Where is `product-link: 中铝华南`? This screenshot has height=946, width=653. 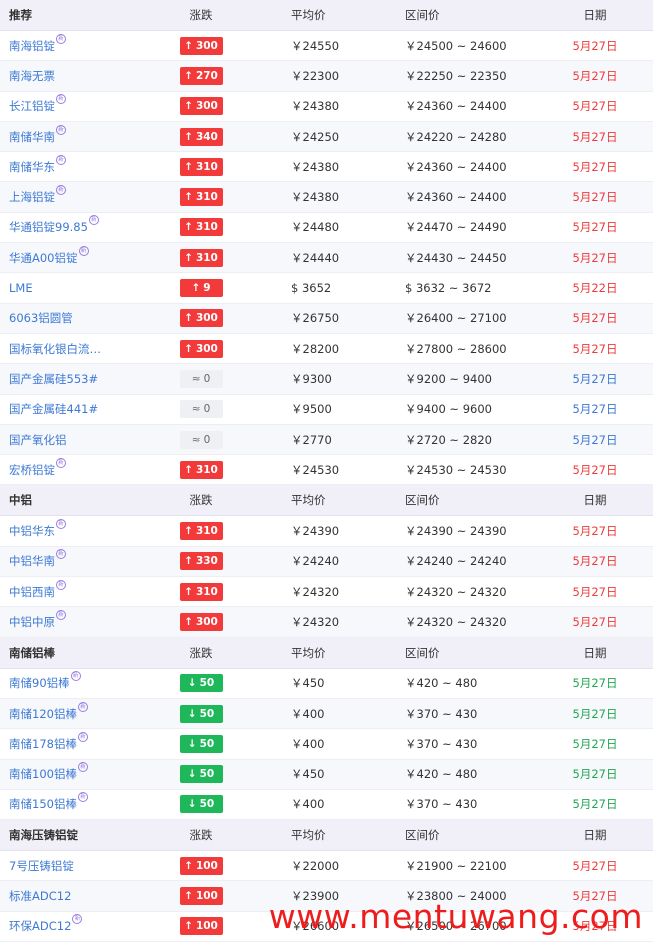 product-link: 中铝华南 is located at coordinates (32, 561).